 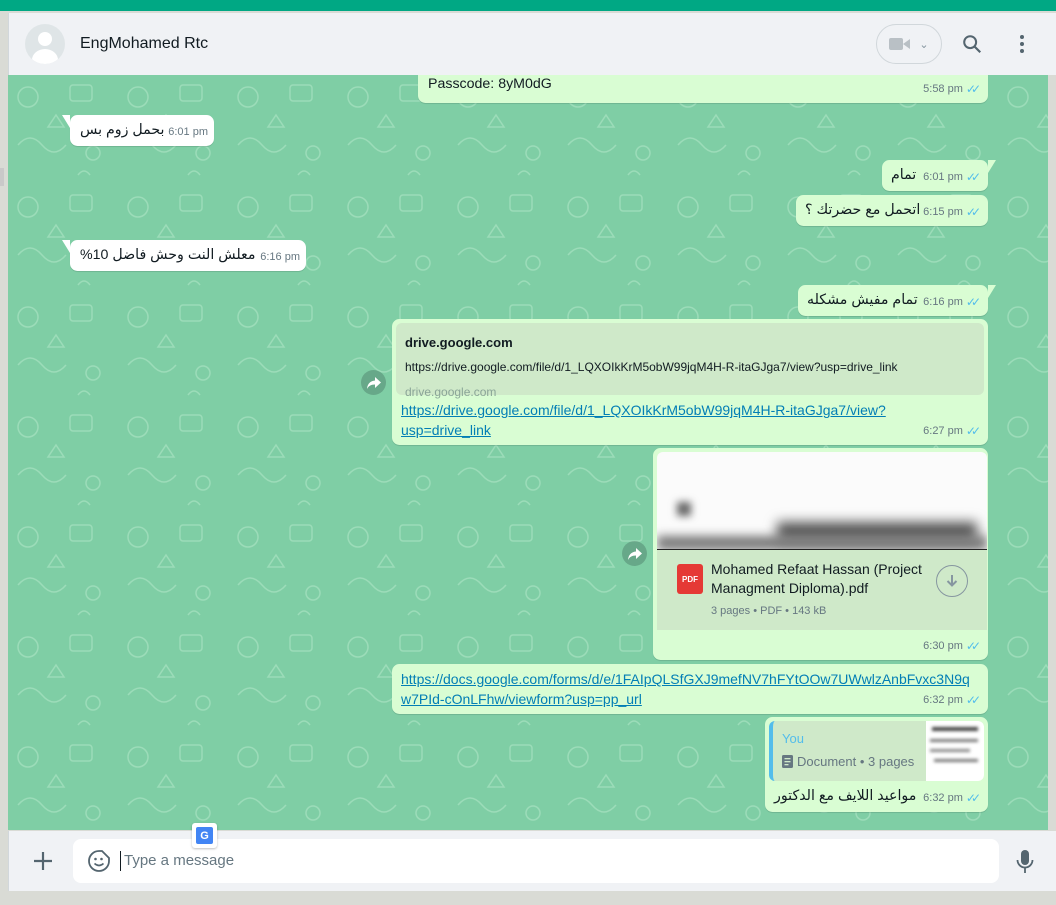 I want to click on quoted-message: You Document • 3 pages, so click(x=876, y=751).